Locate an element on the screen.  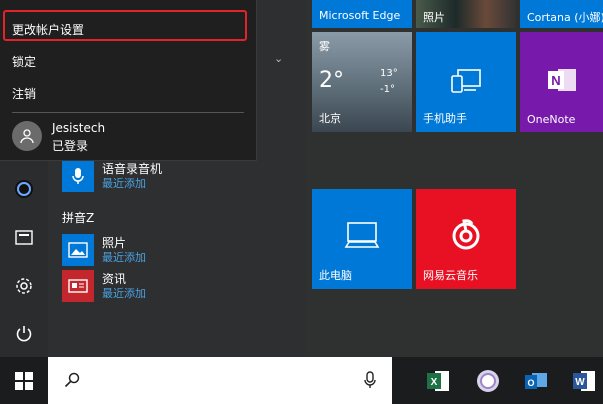
app-name: 资讯 is located at coordinates (114, 278).